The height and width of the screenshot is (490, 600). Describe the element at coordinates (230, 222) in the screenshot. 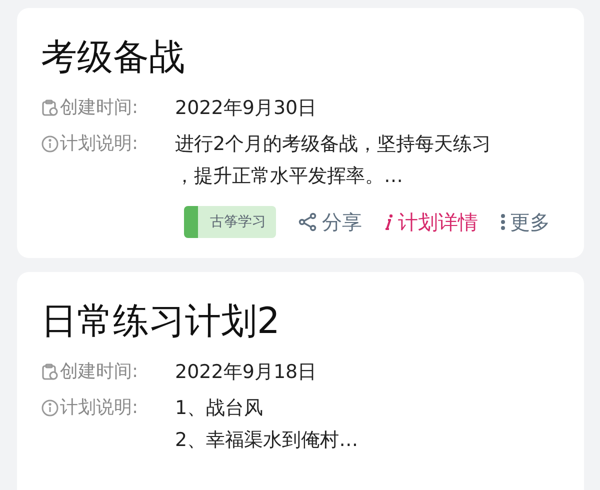

I see `category-tag: 古筝学习` at that location.